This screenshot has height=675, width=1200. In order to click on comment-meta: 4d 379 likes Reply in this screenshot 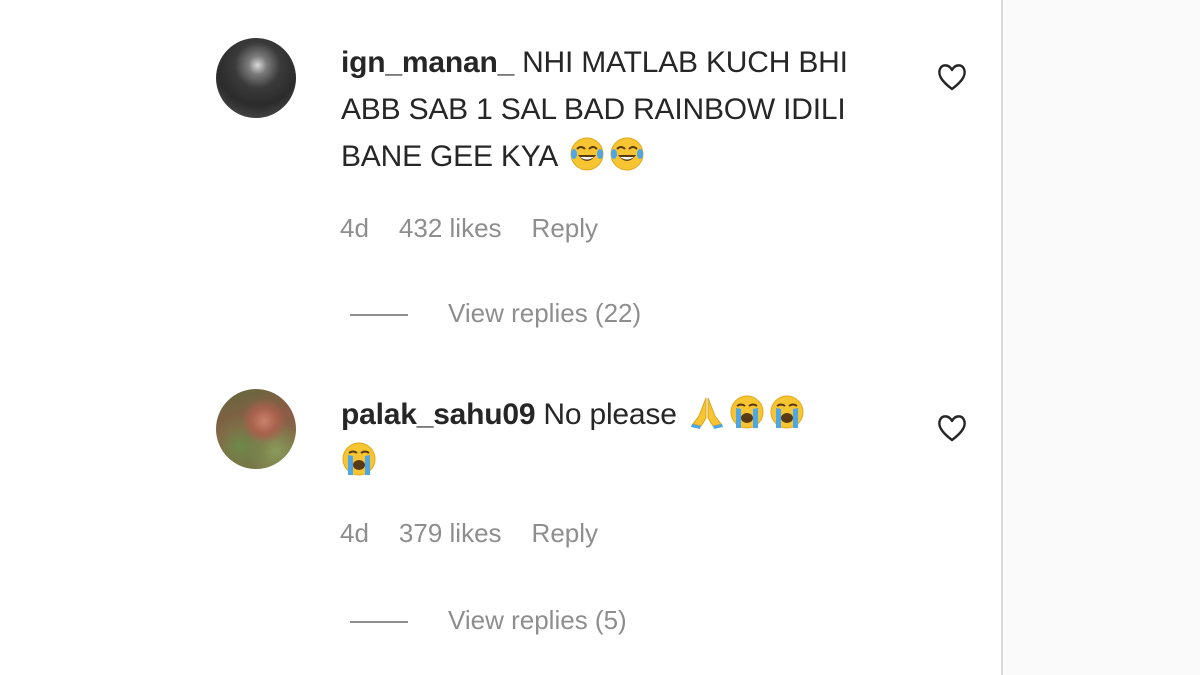, I will do `click(484, 533)`.